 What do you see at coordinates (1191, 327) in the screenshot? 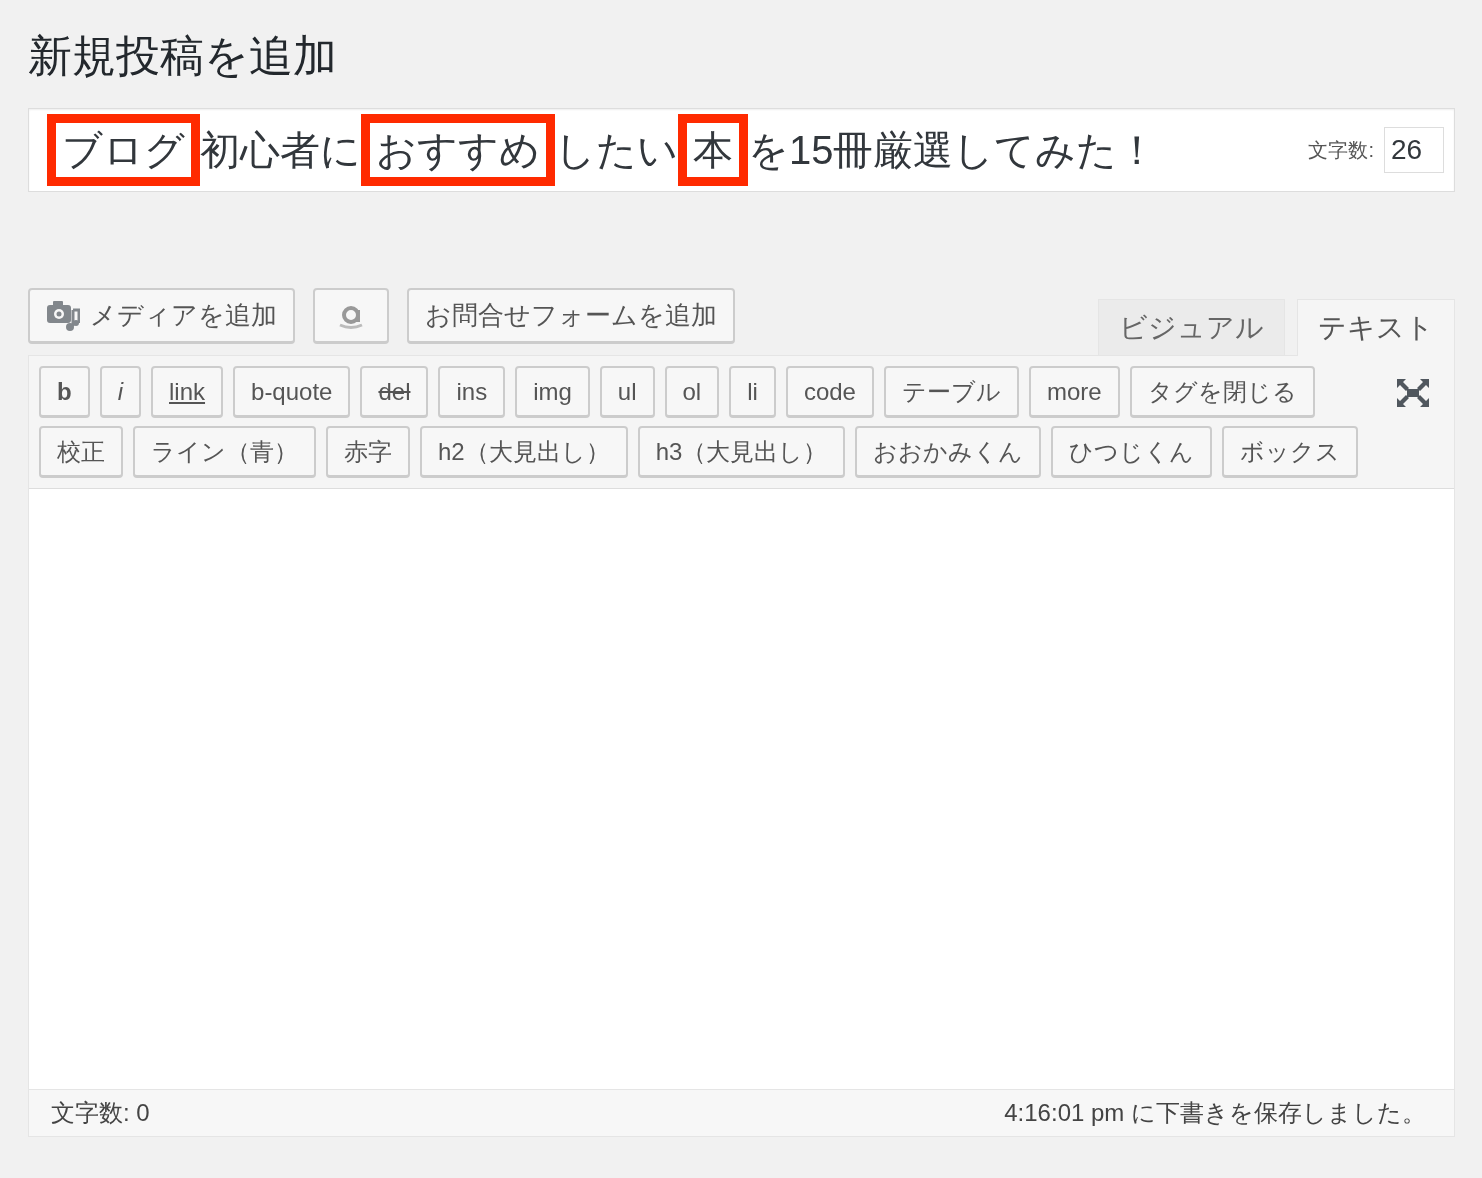
I see `editor-tab: ビジュアル` at bounding box center [1191, 327].